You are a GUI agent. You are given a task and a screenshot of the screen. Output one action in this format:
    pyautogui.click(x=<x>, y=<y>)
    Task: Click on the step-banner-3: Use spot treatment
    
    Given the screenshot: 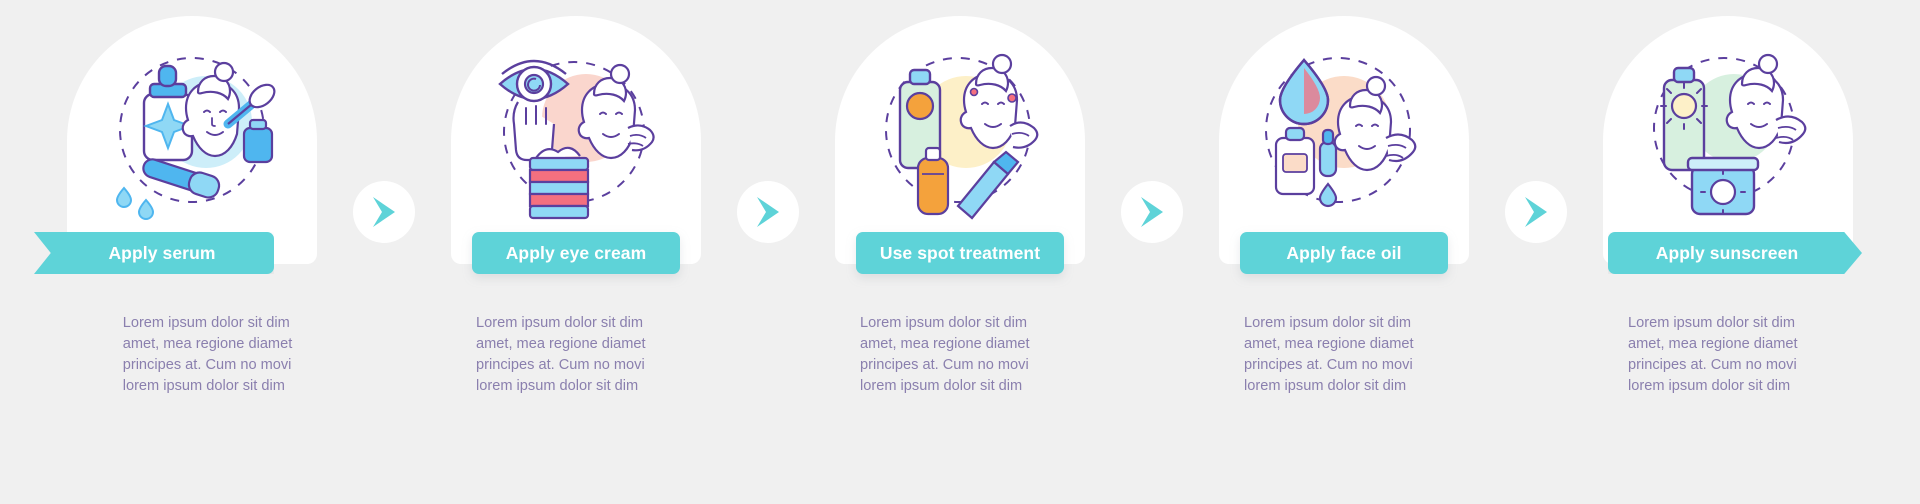 What is the action you would take?
    pyautogui.click(x=960, y=253)
    